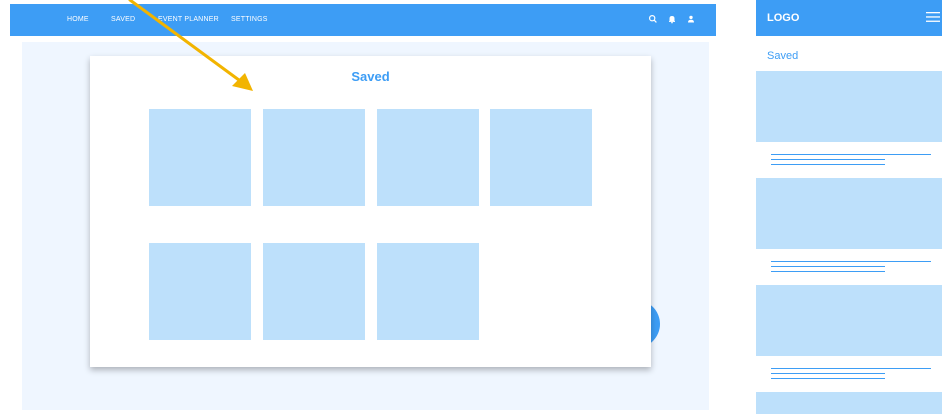 The image size is (942, 414). I want to click on modal-title: Saved, so click(370, 76).